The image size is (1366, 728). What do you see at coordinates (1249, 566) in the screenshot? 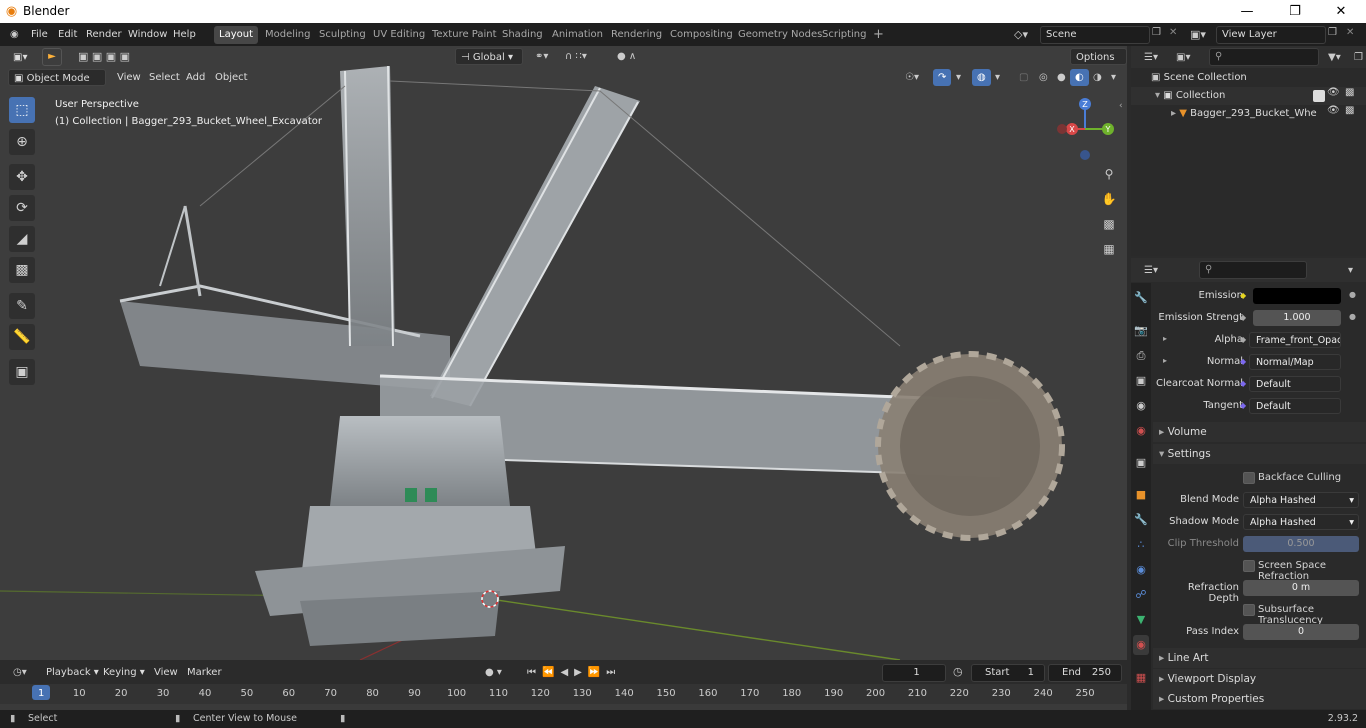
I see `ssr-checkbox` at bounding box center [1249, 566].